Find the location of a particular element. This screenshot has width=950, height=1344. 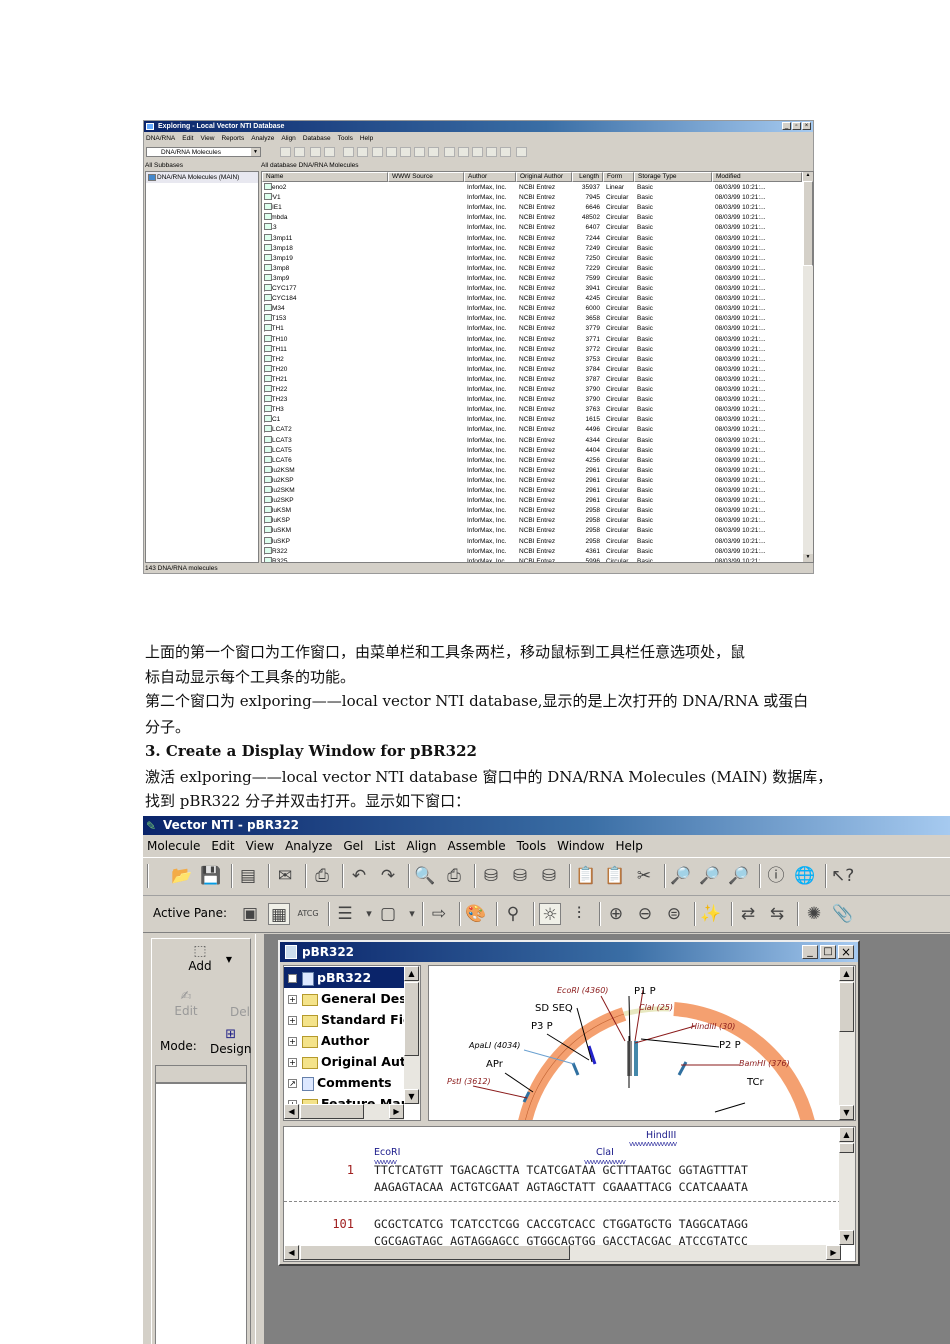

database-icon: ⛁ is located at coordinates (491, 876).